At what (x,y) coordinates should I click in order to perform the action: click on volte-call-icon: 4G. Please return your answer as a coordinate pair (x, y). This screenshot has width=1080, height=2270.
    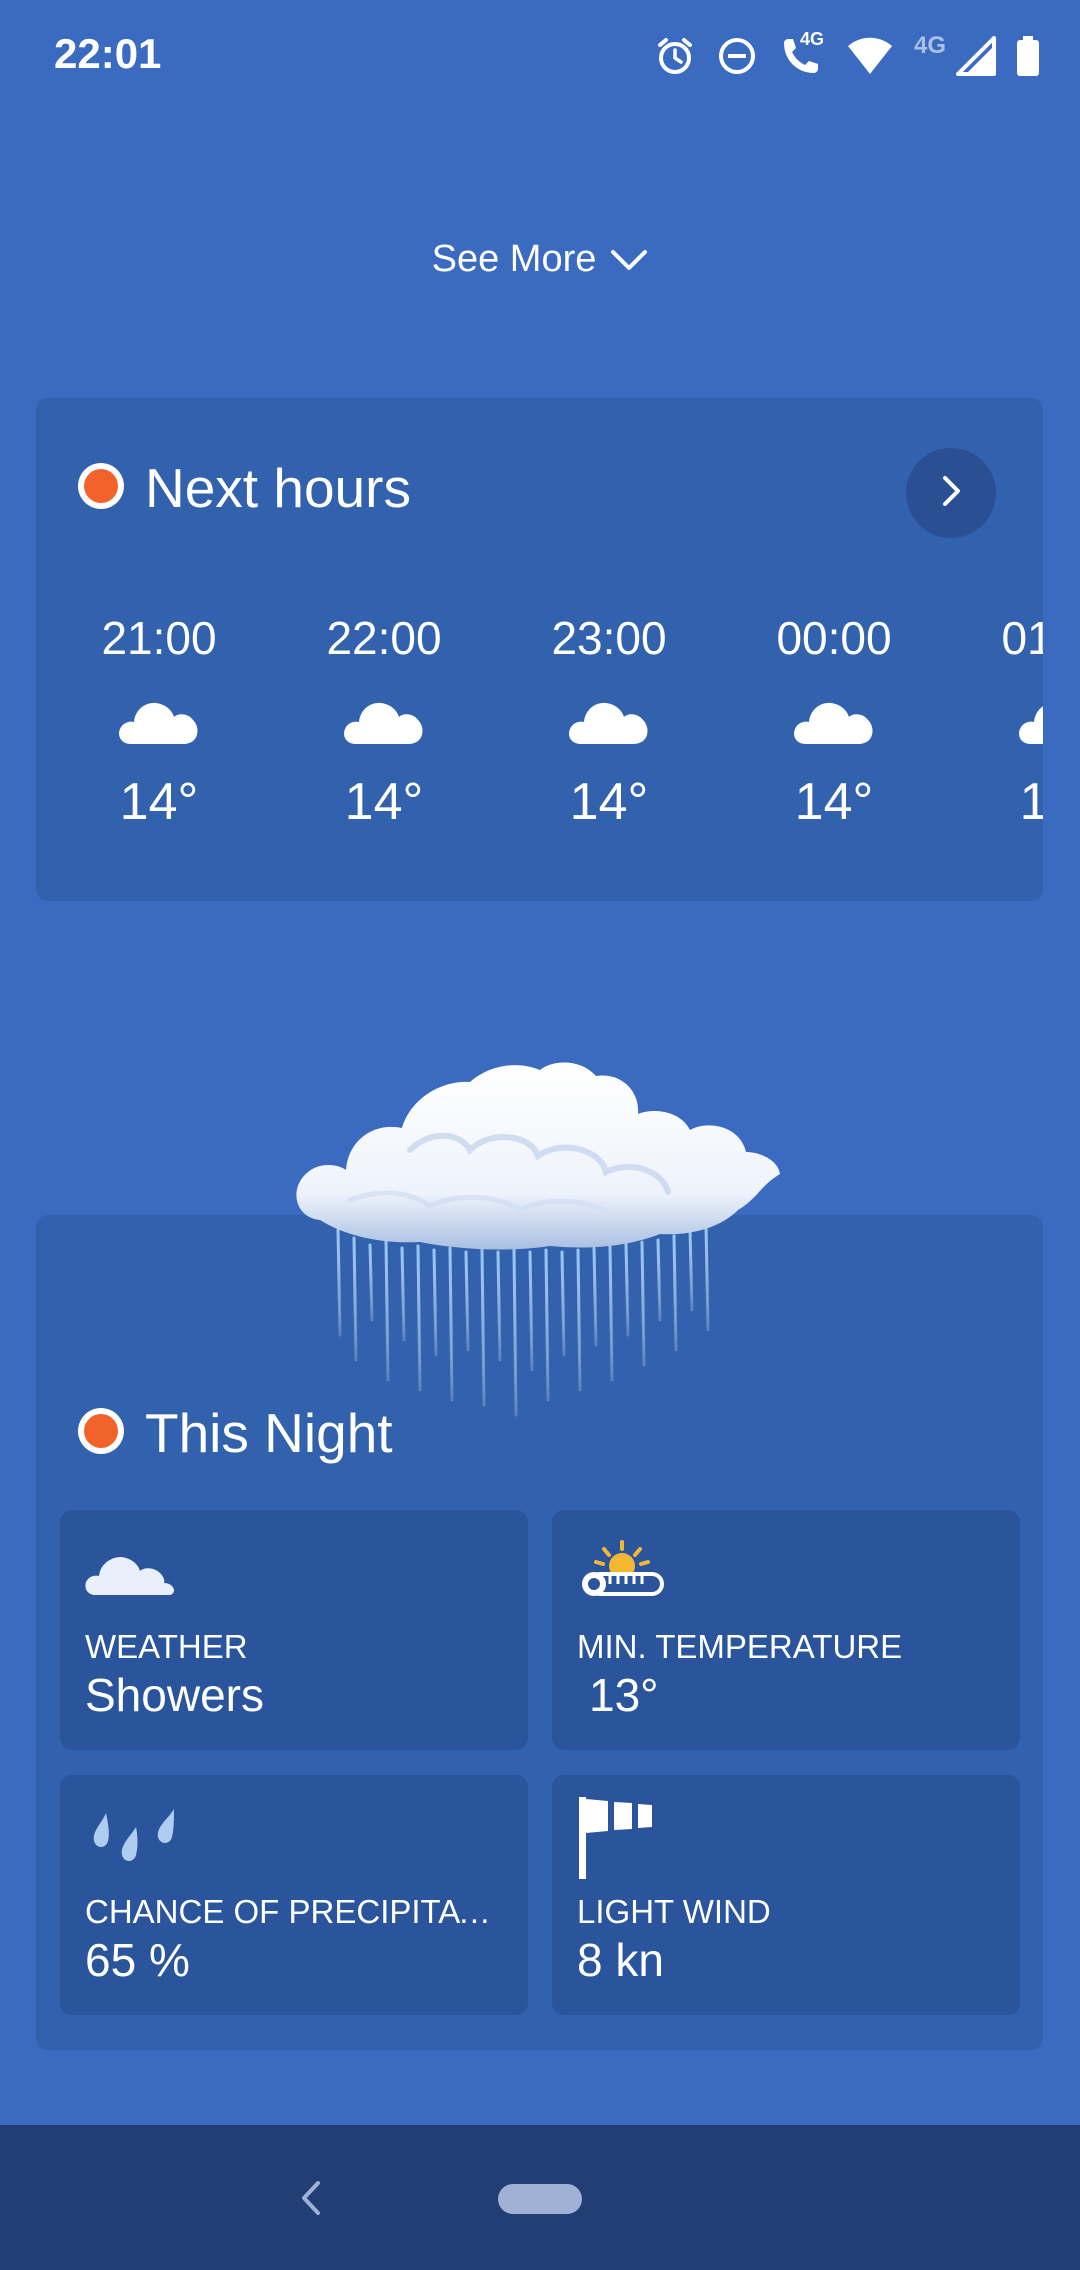
    Looking at the image, I should click on (802, 53).